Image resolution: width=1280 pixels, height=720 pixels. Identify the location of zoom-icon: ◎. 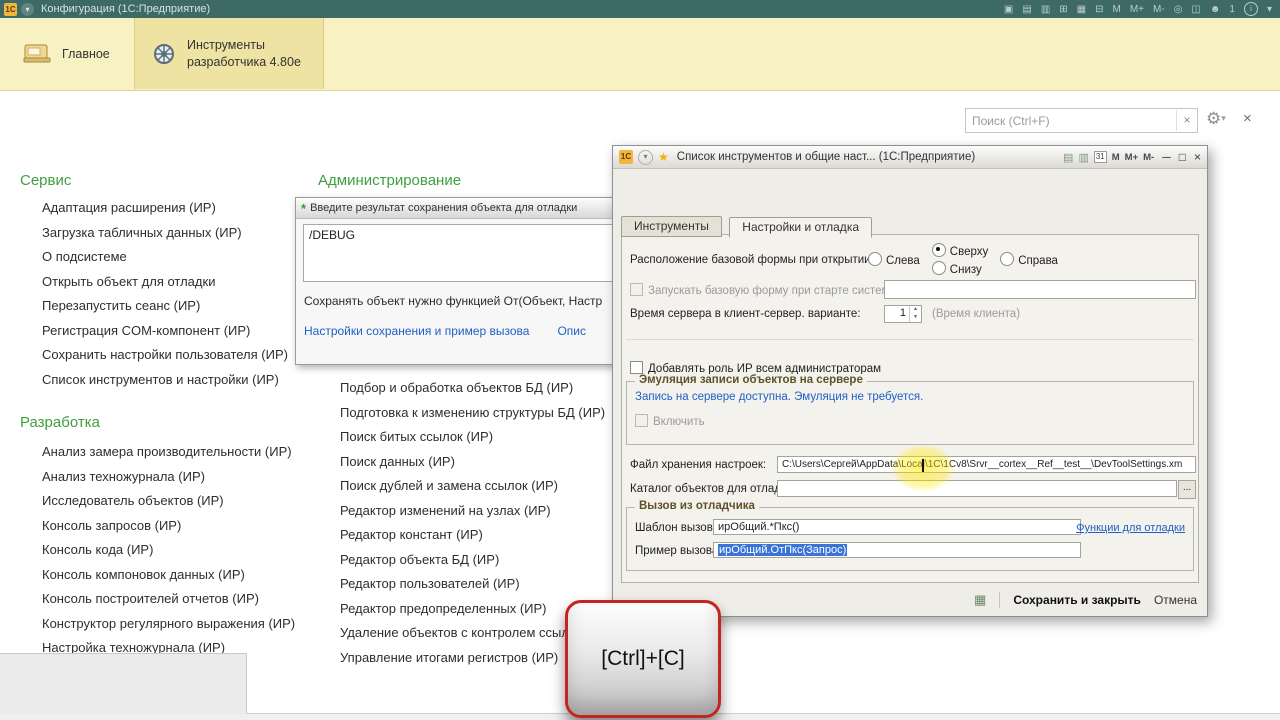
(1178, 9).